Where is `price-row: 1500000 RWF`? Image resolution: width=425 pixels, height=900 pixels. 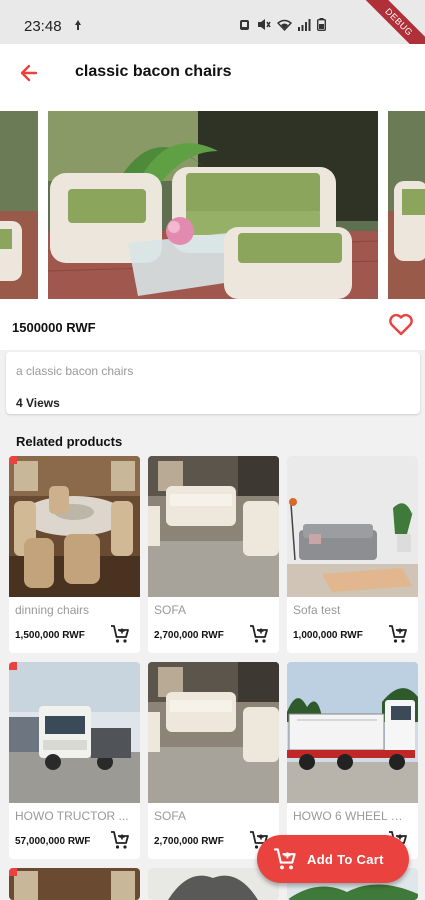 price-row: 1500000 RWF is located at coordinates (212, 327).